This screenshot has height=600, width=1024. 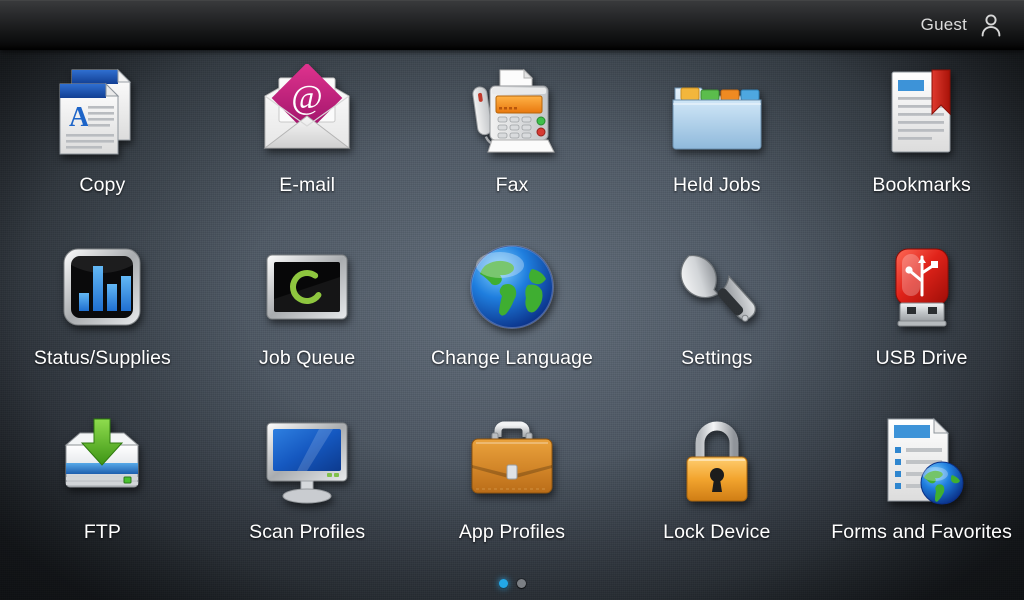 I want to click on tile-label: Lock Device, so click(x=717, y=531).